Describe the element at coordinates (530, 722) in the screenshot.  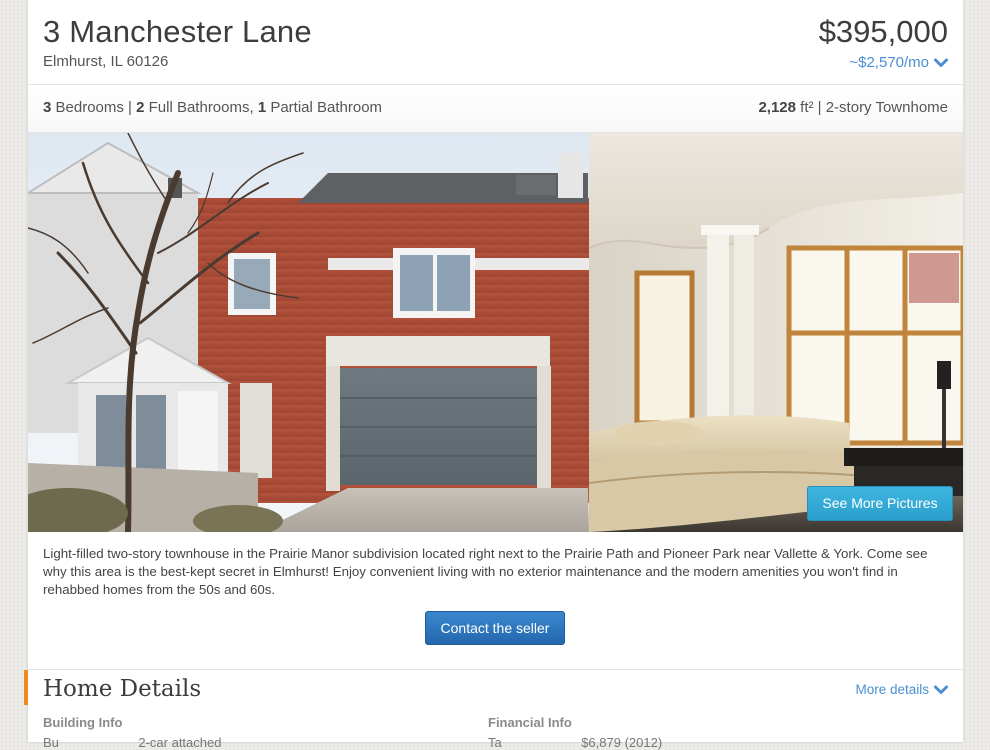
I see `financial-info-heading: Financial Info` at that location.